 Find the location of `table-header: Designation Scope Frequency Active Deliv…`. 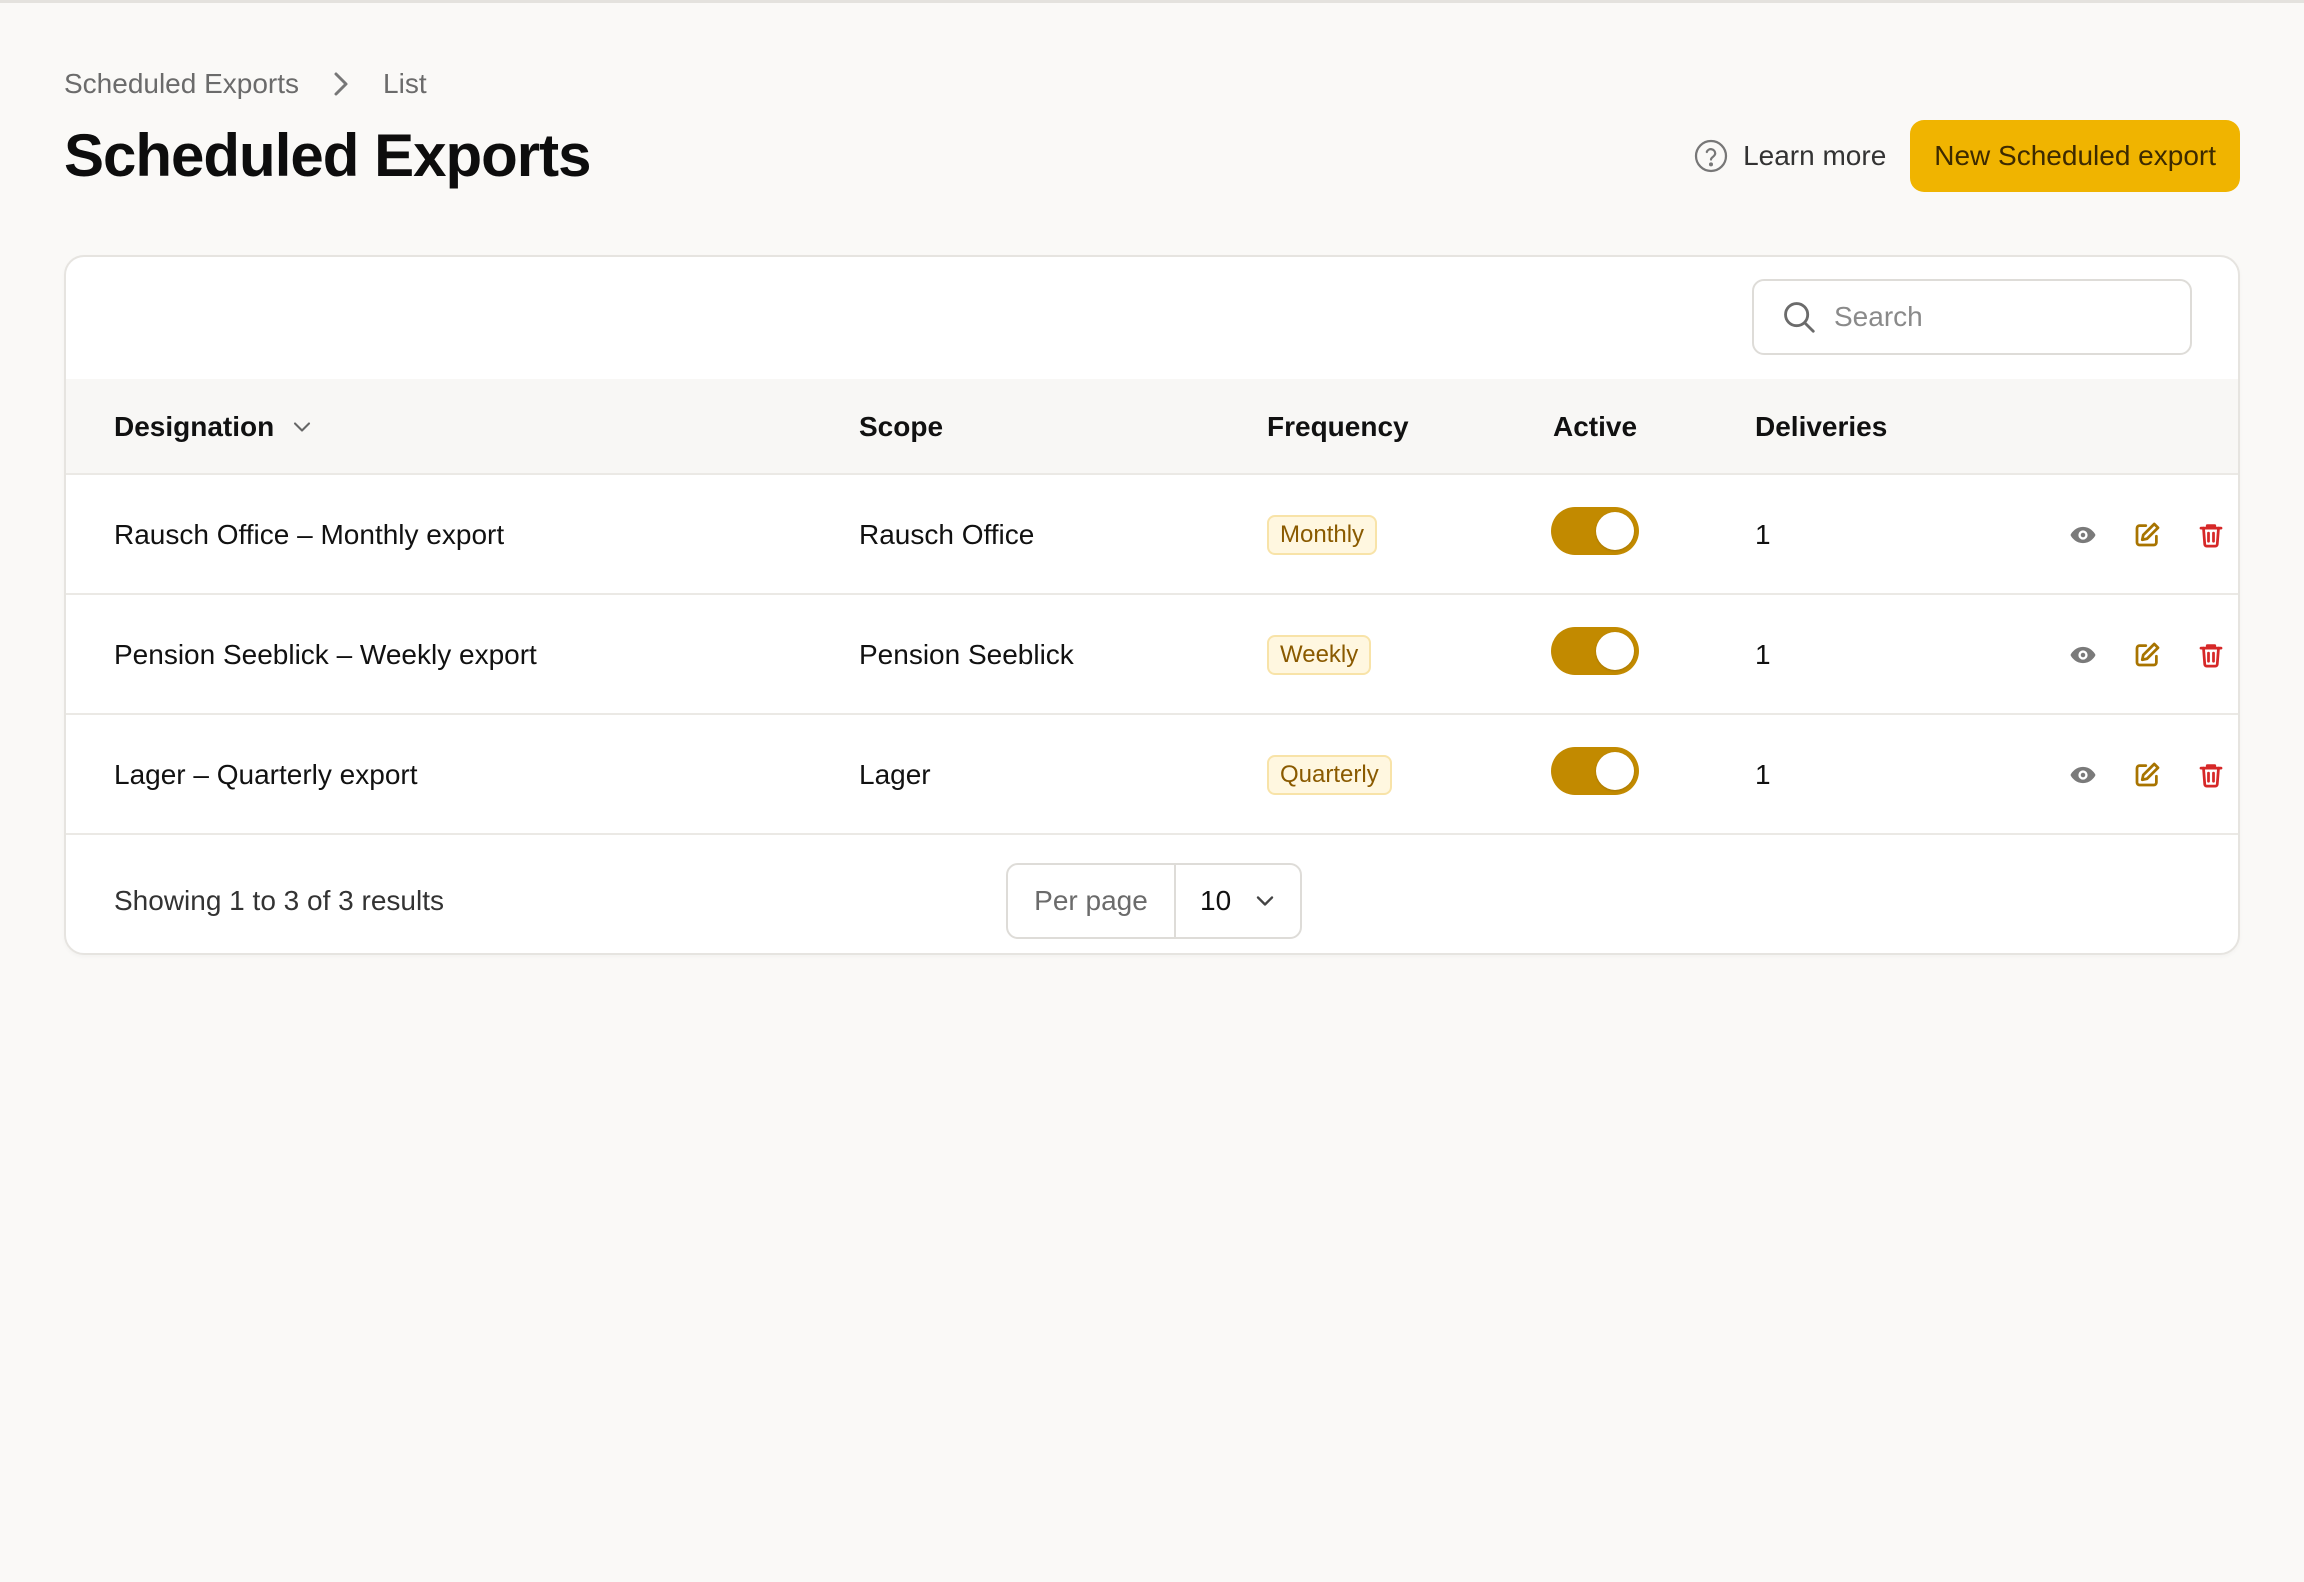

table-header: Designation Scope Frequency Active Deliv… is located at coordinates (1152, 427).